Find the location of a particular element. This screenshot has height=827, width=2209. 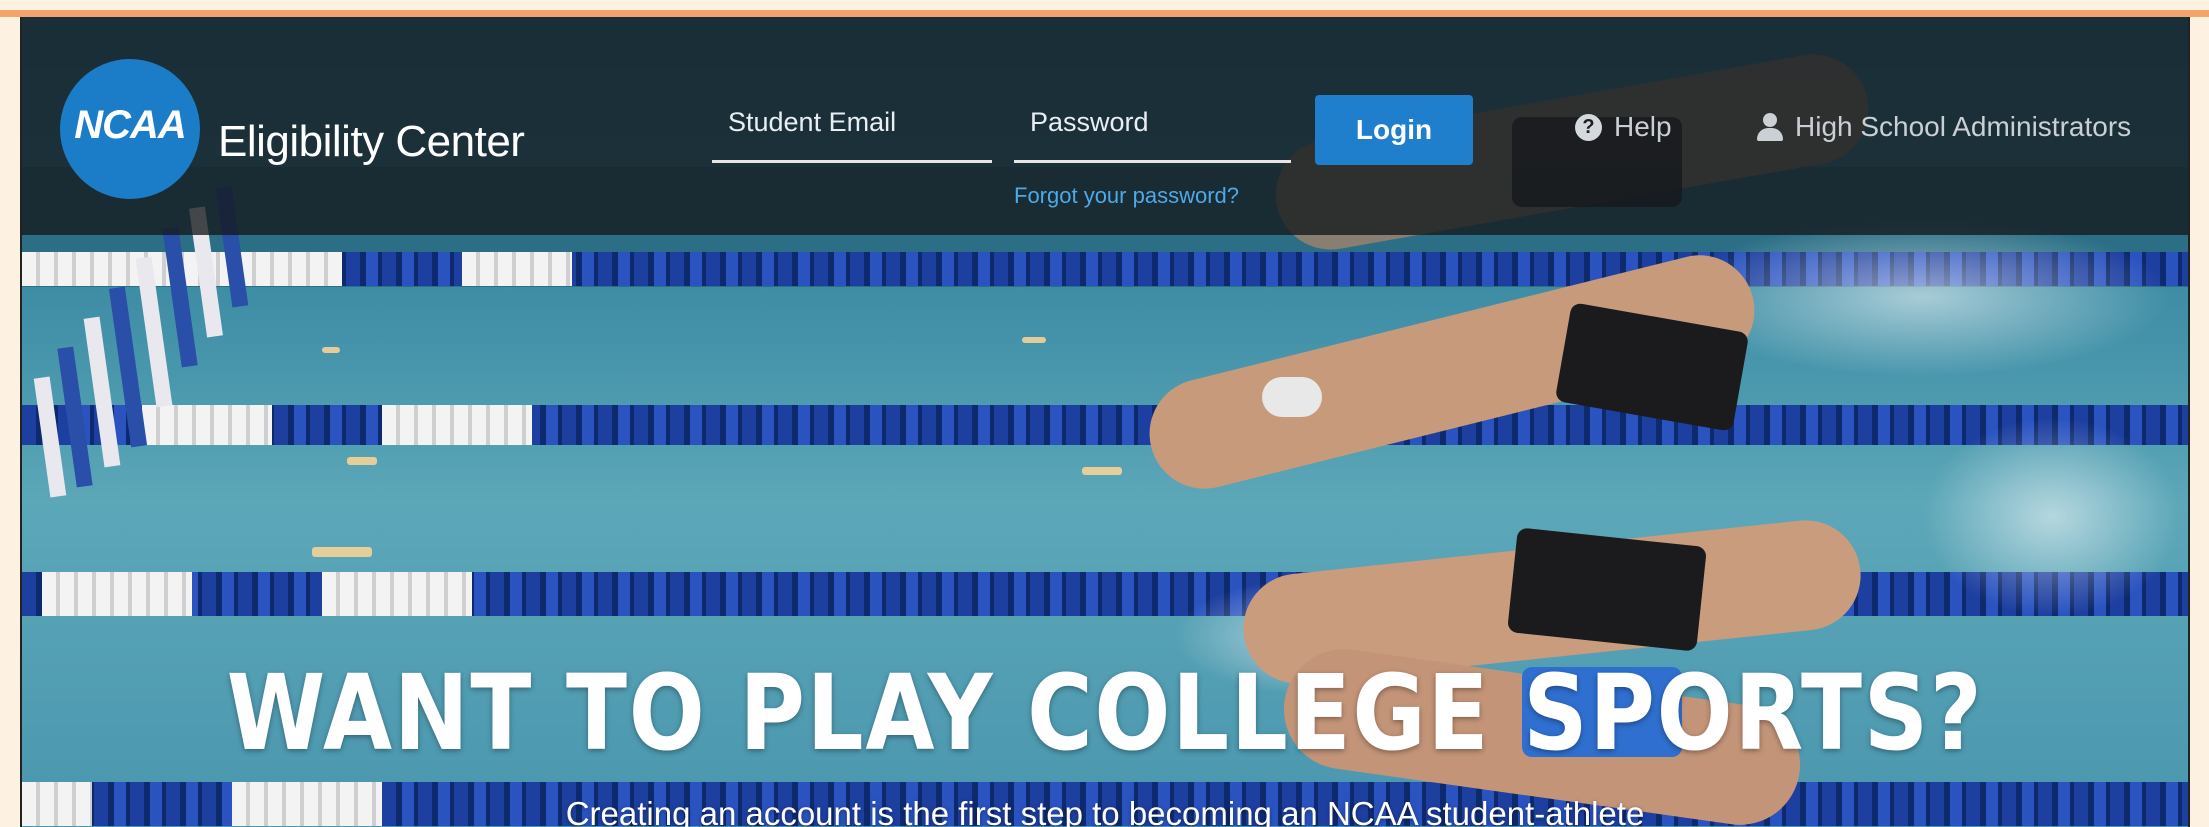

user-icon is located at coordinates (1770, 127).